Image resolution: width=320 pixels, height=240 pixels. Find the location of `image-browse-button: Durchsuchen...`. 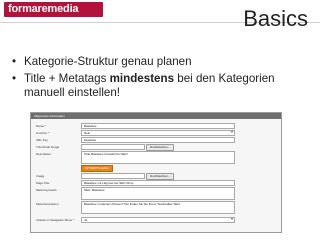

image-browse-button: Durchsuchen... is located at coordinates (160, 176).